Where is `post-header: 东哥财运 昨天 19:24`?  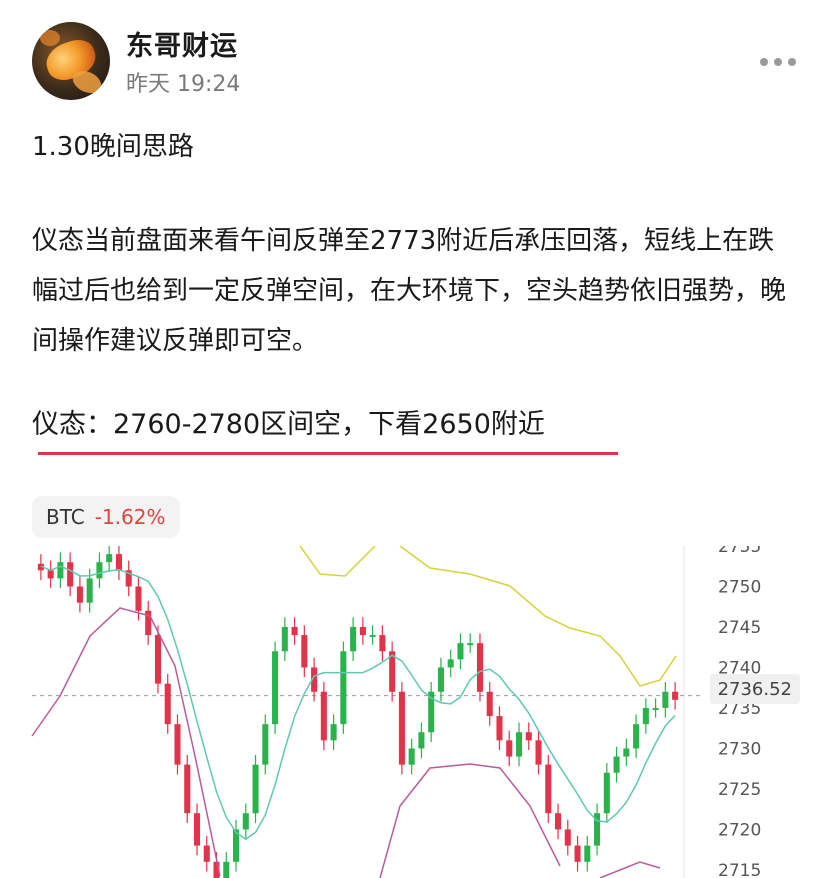
post-header: 东哥财运 昨天 19:24 is located at coordinates (414, 60).